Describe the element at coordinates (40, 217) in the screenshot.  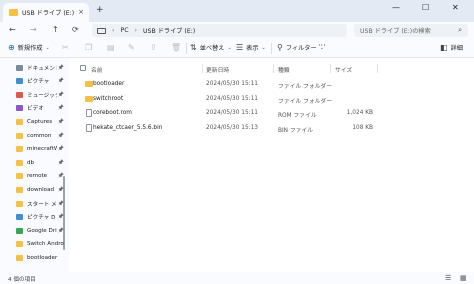
I see `sidebar-item: ピクチャ D 📌` at that location.